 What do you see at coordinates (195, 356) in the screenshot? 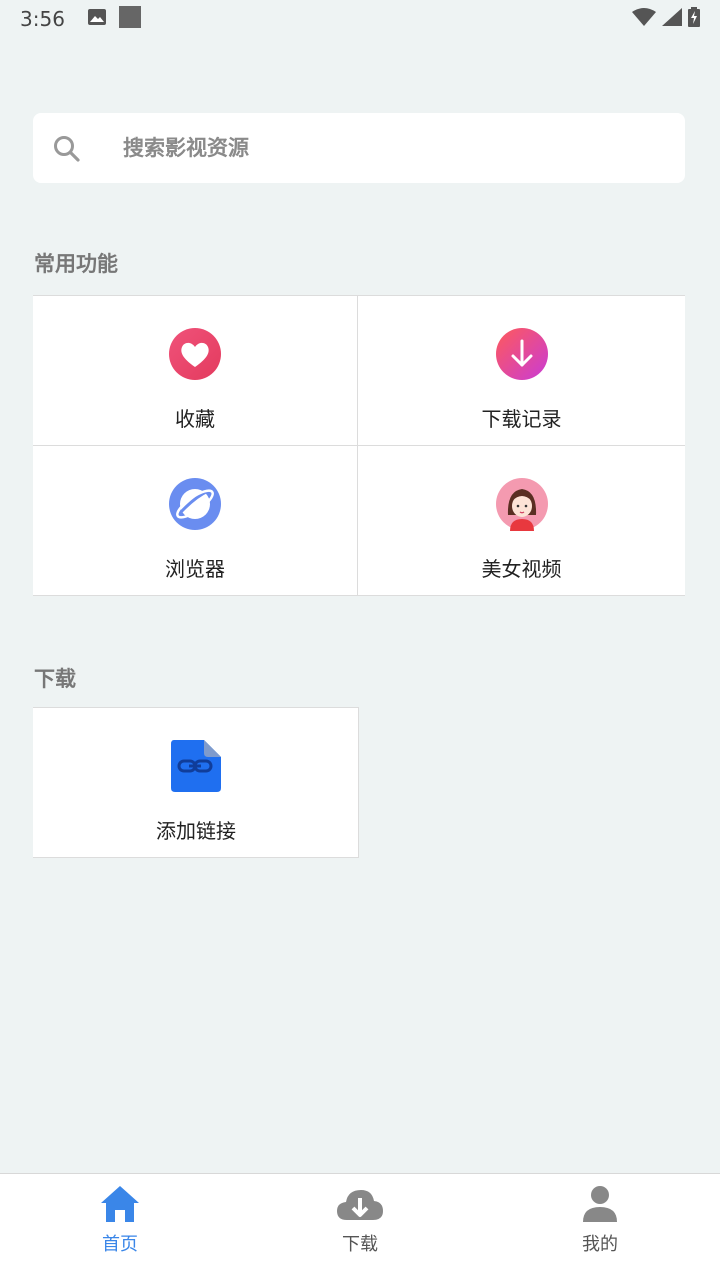
I see `heart-icon` at bounding box center [195, 356].